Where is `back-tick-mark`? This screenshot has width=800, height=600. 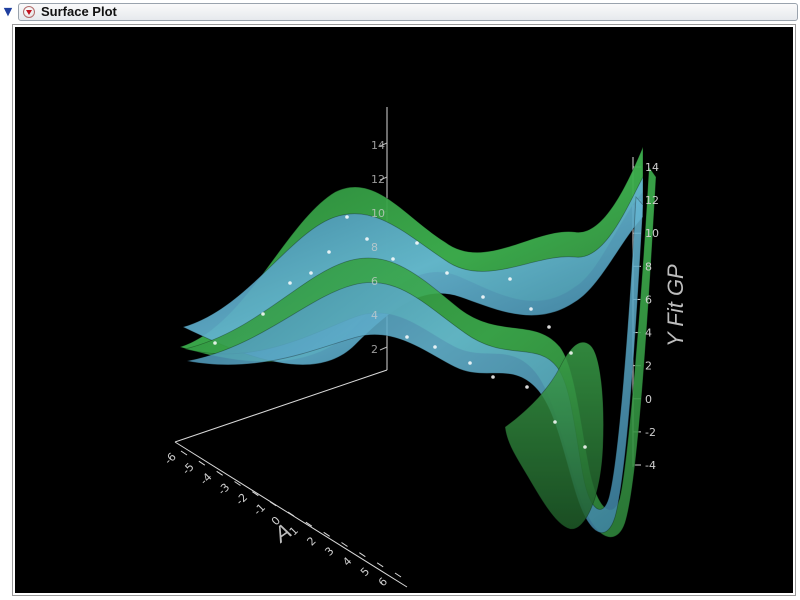
back-tick-mark is located at coordinates (383, 348).